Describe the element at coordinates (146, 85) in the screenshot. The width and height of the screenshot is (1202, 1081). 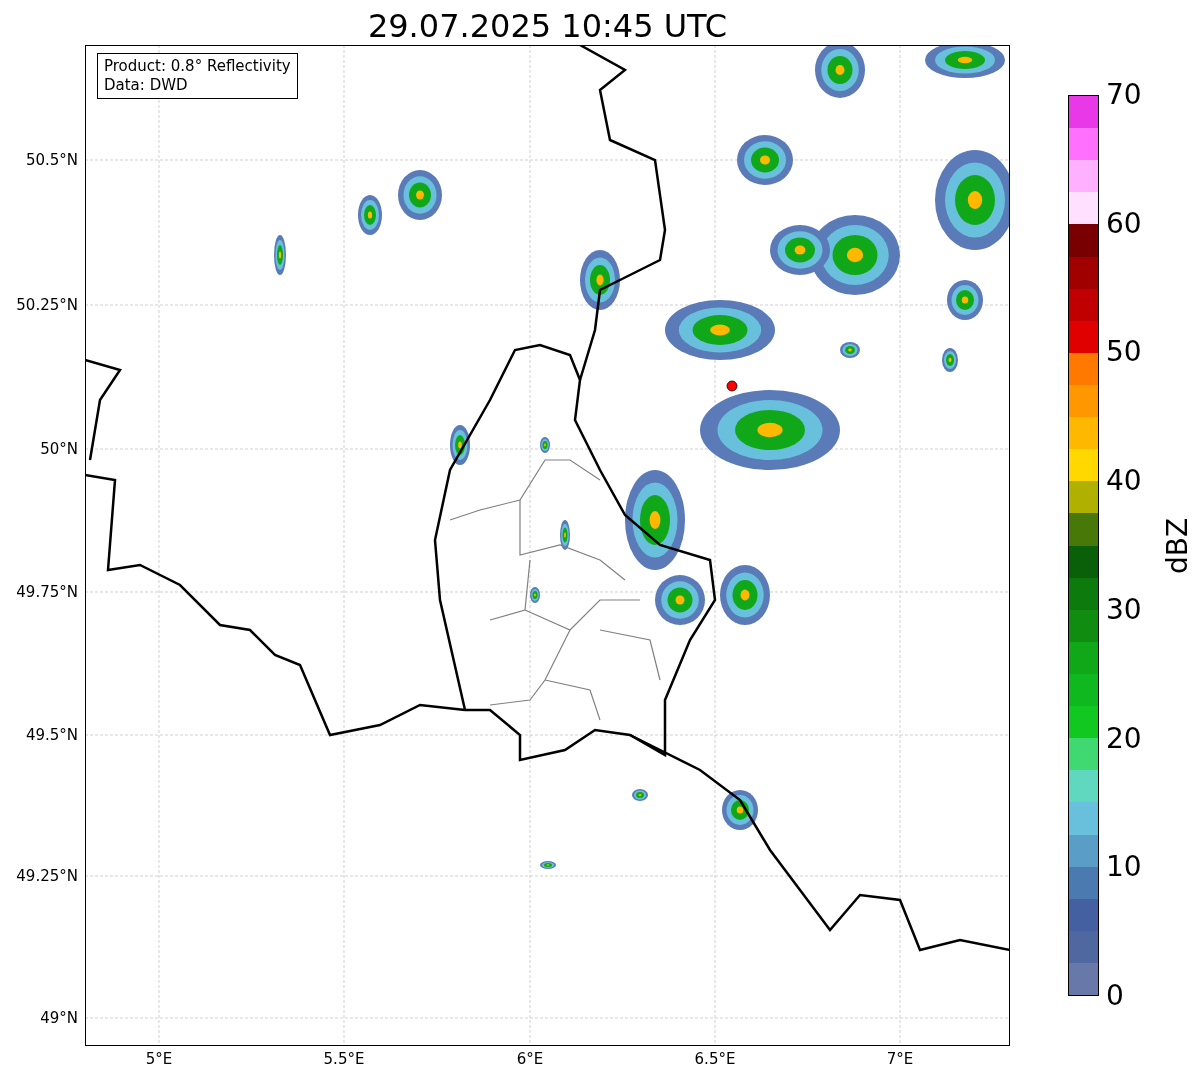
I see `legend-text: Data: DWD` at that location.